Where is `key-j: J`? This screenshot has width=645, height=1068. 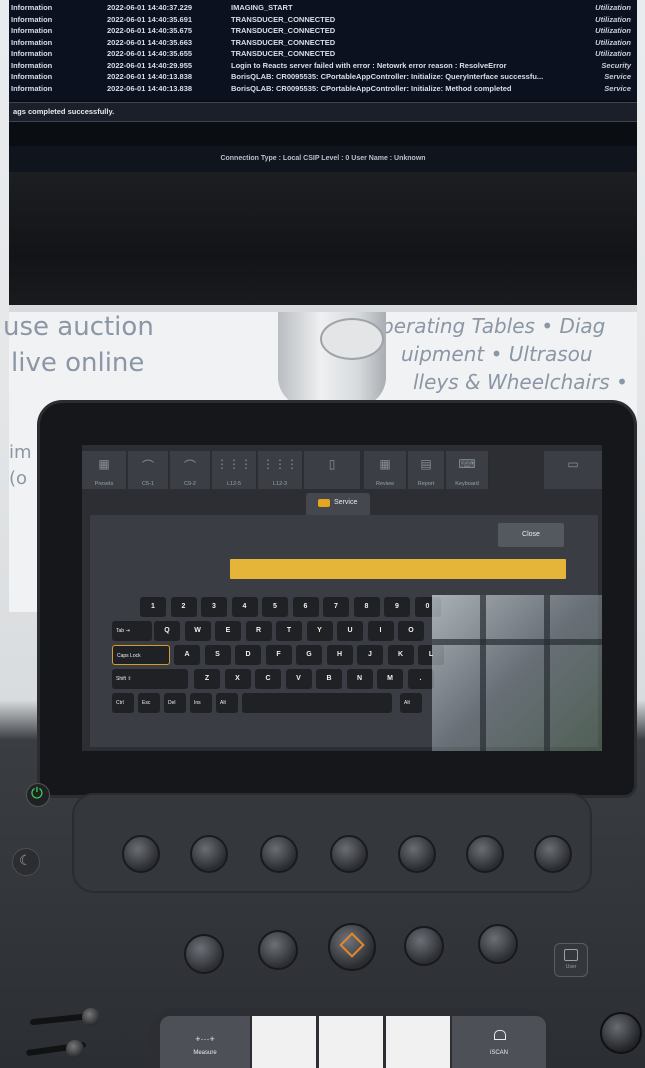 key-j: J is located at coordinates (370, 655).